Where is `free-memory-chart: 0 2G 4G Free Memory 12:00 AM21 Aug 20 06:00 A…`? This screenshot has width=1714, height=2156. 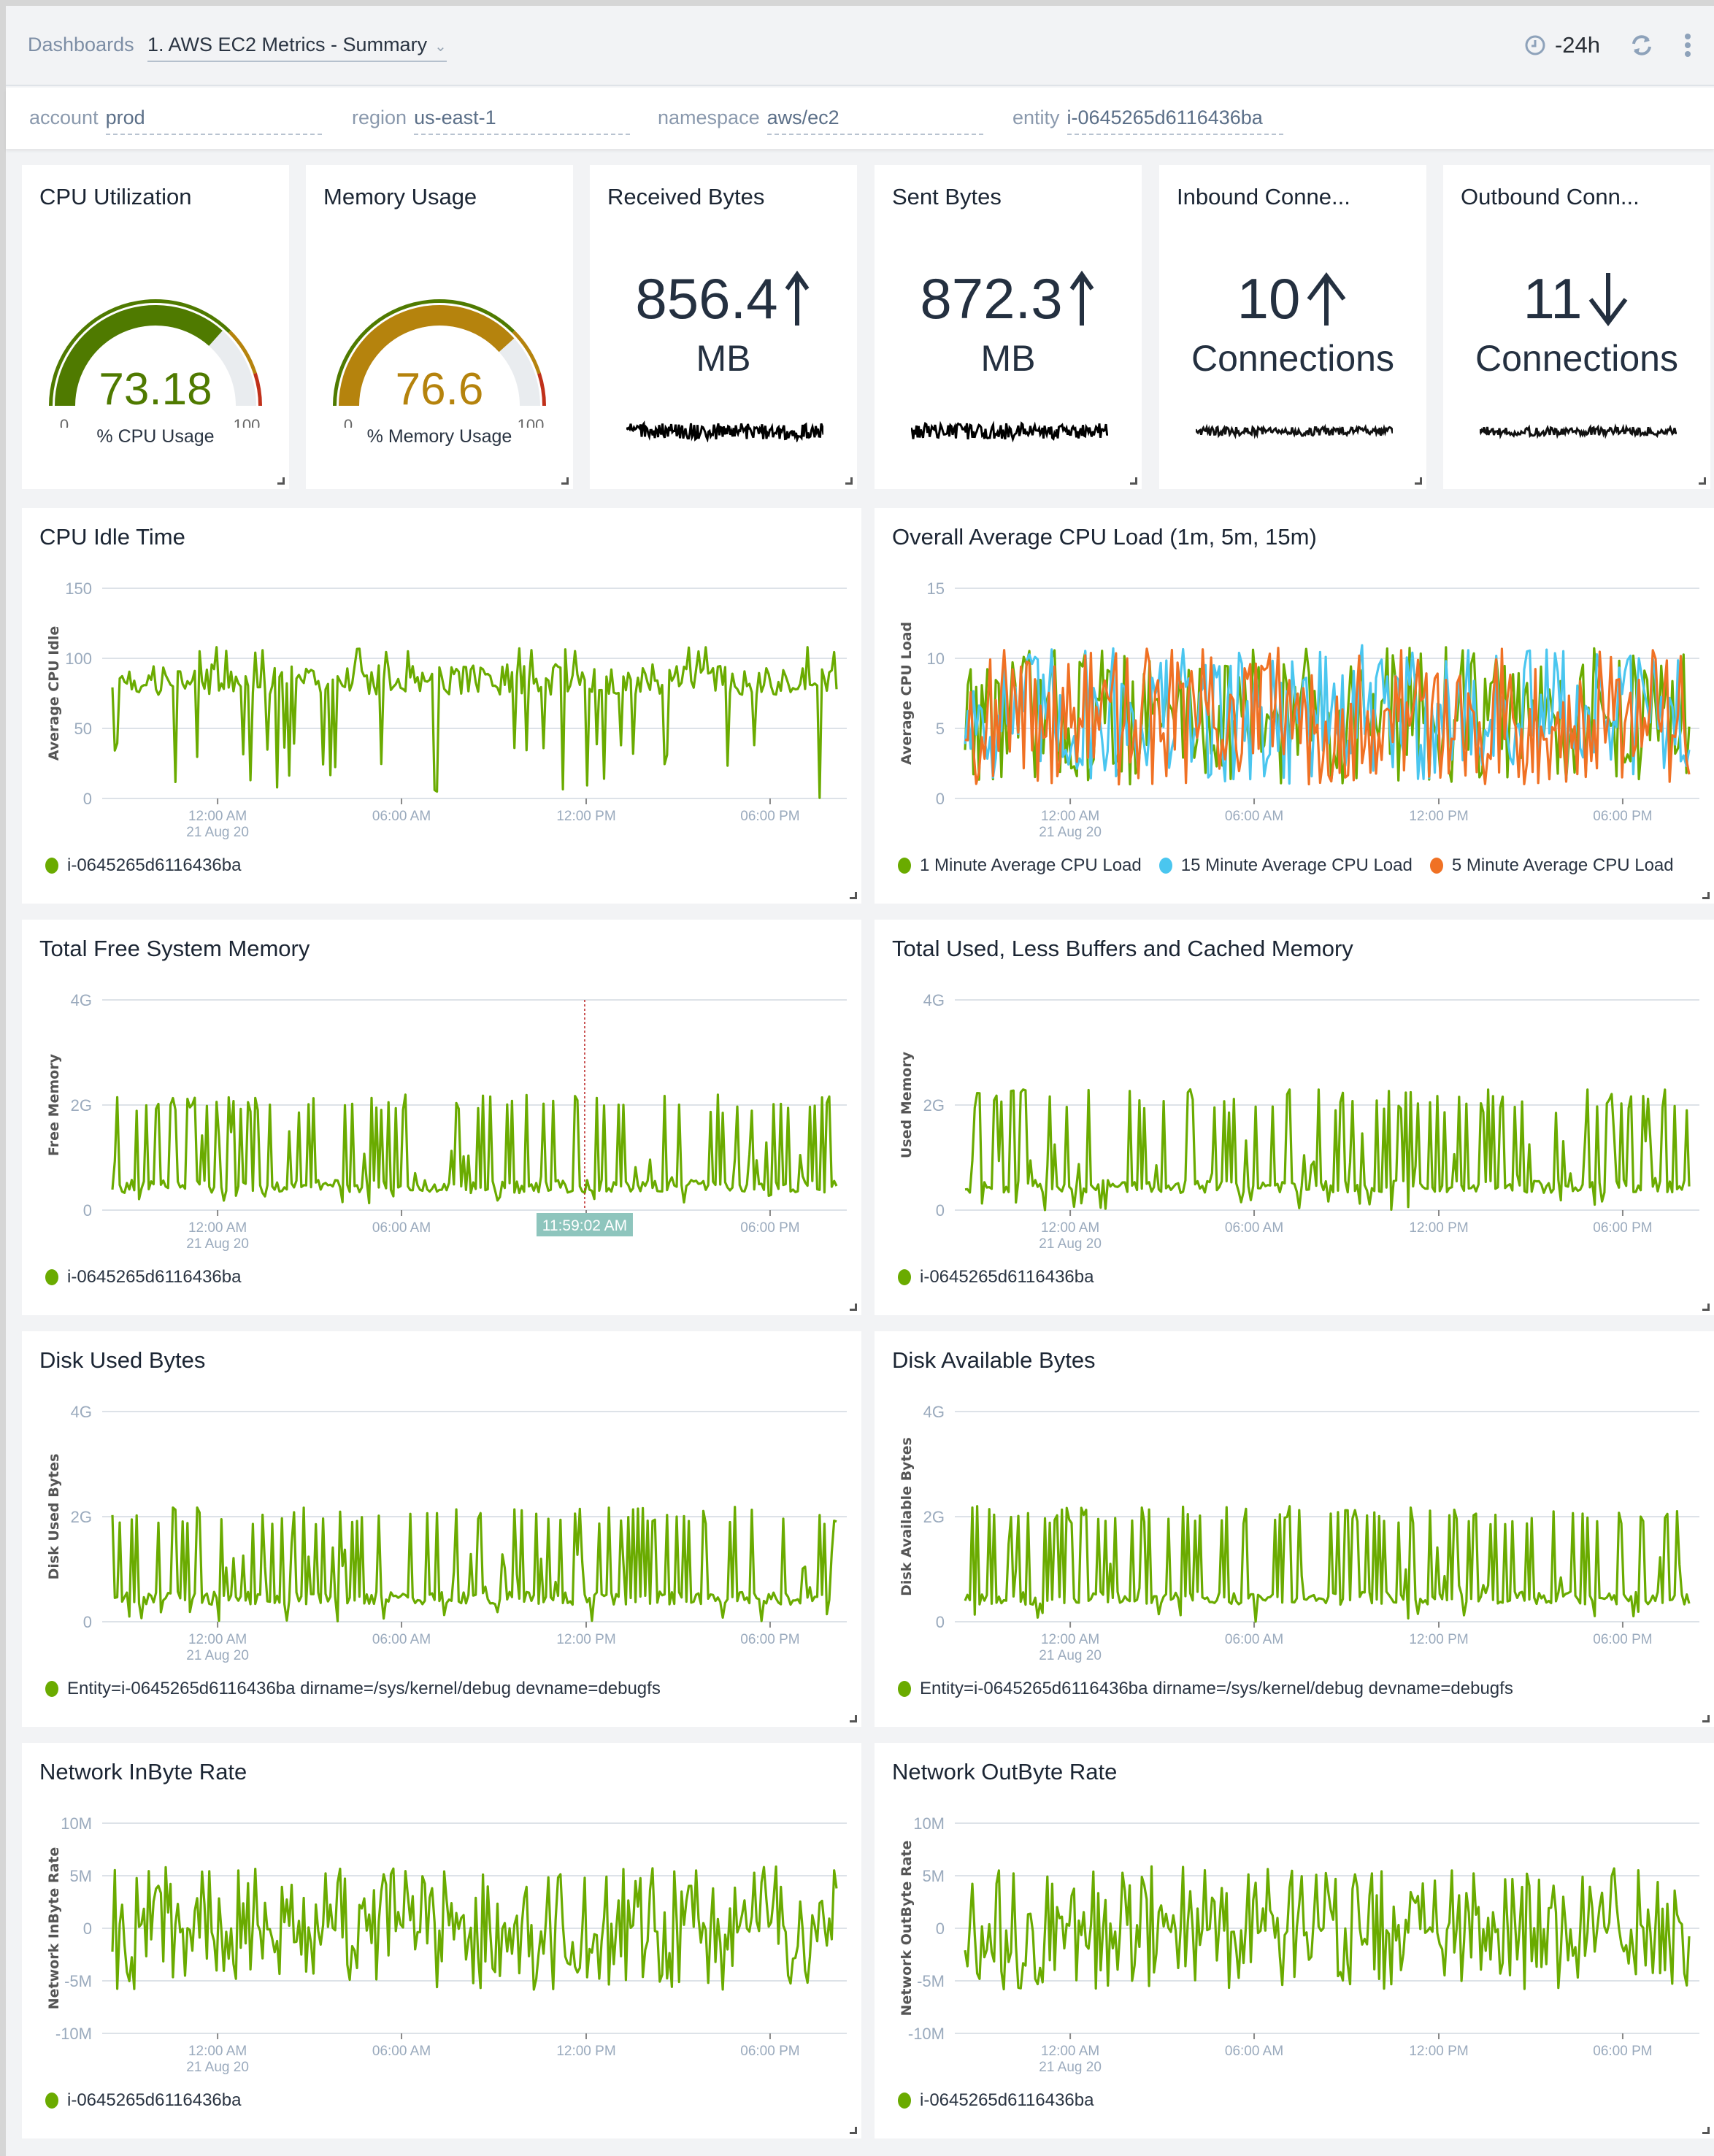 free-memory-chart: 0 2G 4G Free Memory 12:00 AM21 Aug 20 06:00 A… is located at coordinates (441, 1117).